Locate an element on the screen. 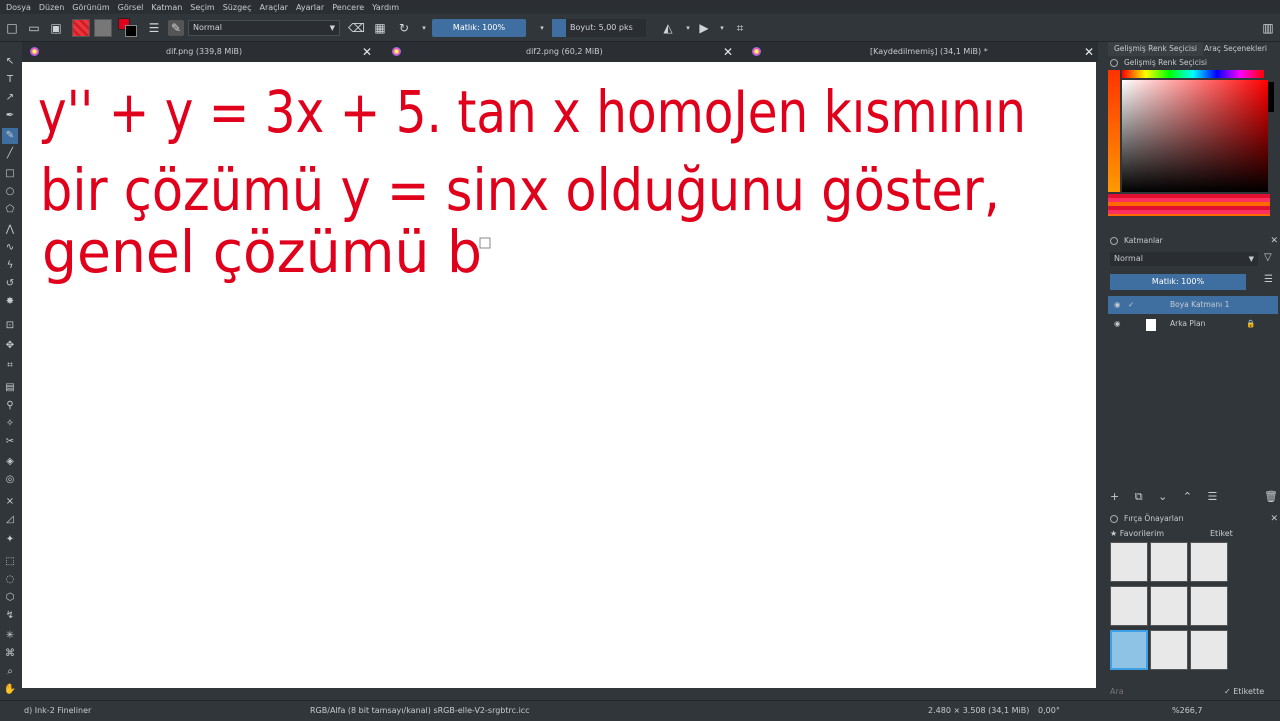 This screenshot has height=721, width=1280. measure-tool-icon: ⨯ is located at coordinates (10, 502).